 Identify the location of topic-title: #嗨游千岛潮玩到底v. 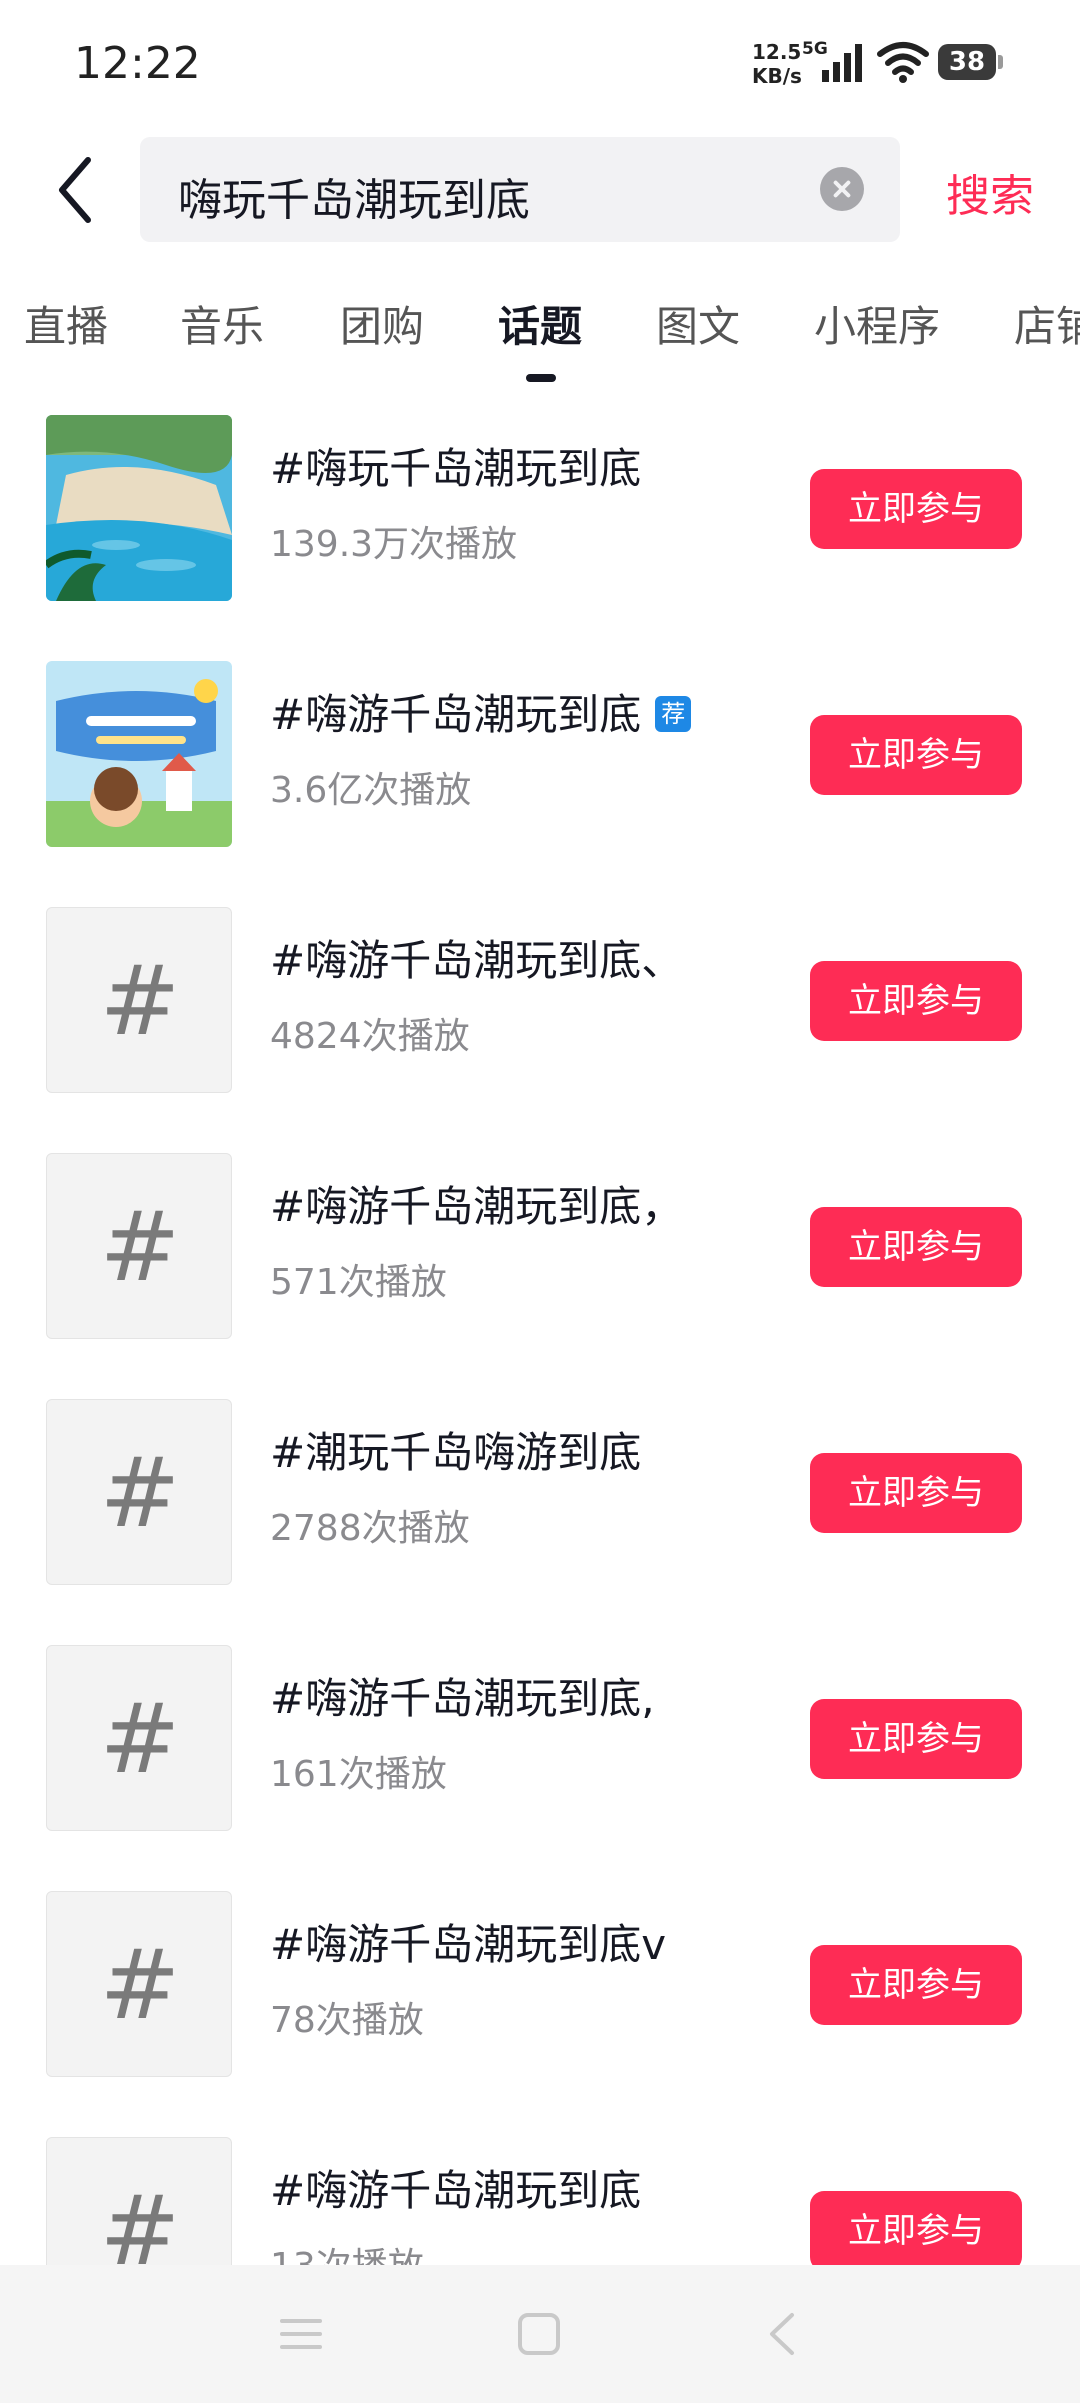
(468, 1944).